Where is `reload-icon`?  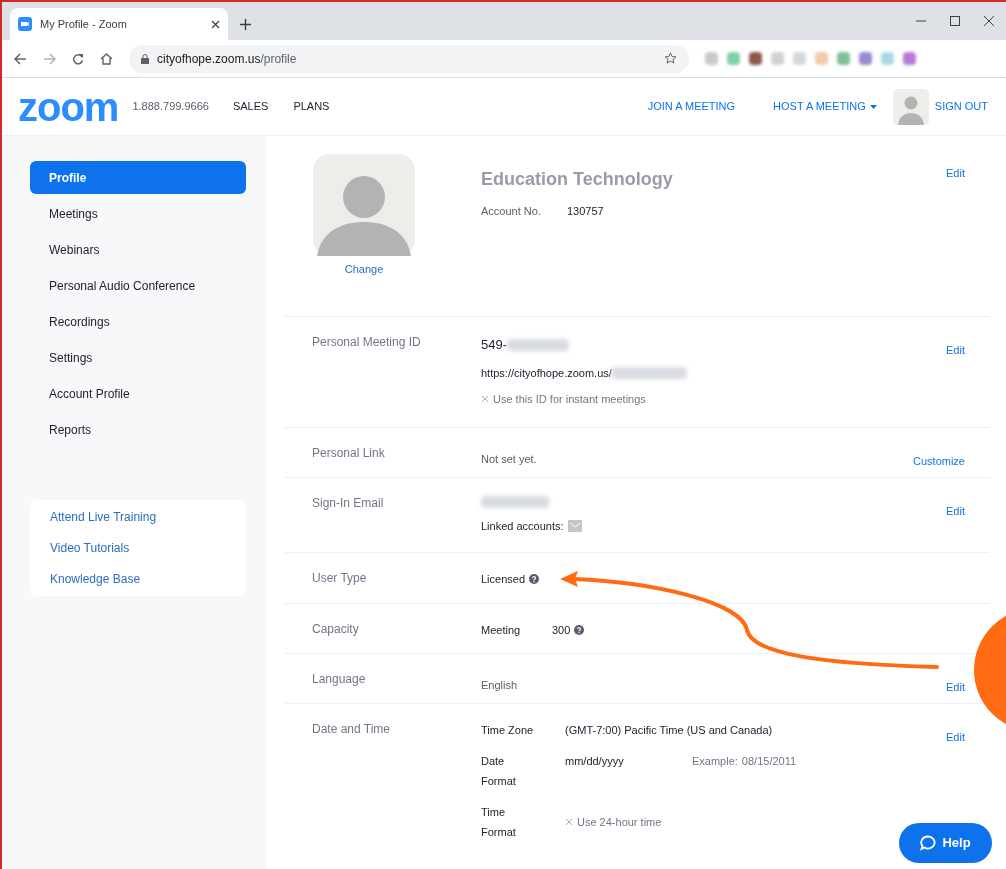
reload-icon is located at coordinates (78, 58).